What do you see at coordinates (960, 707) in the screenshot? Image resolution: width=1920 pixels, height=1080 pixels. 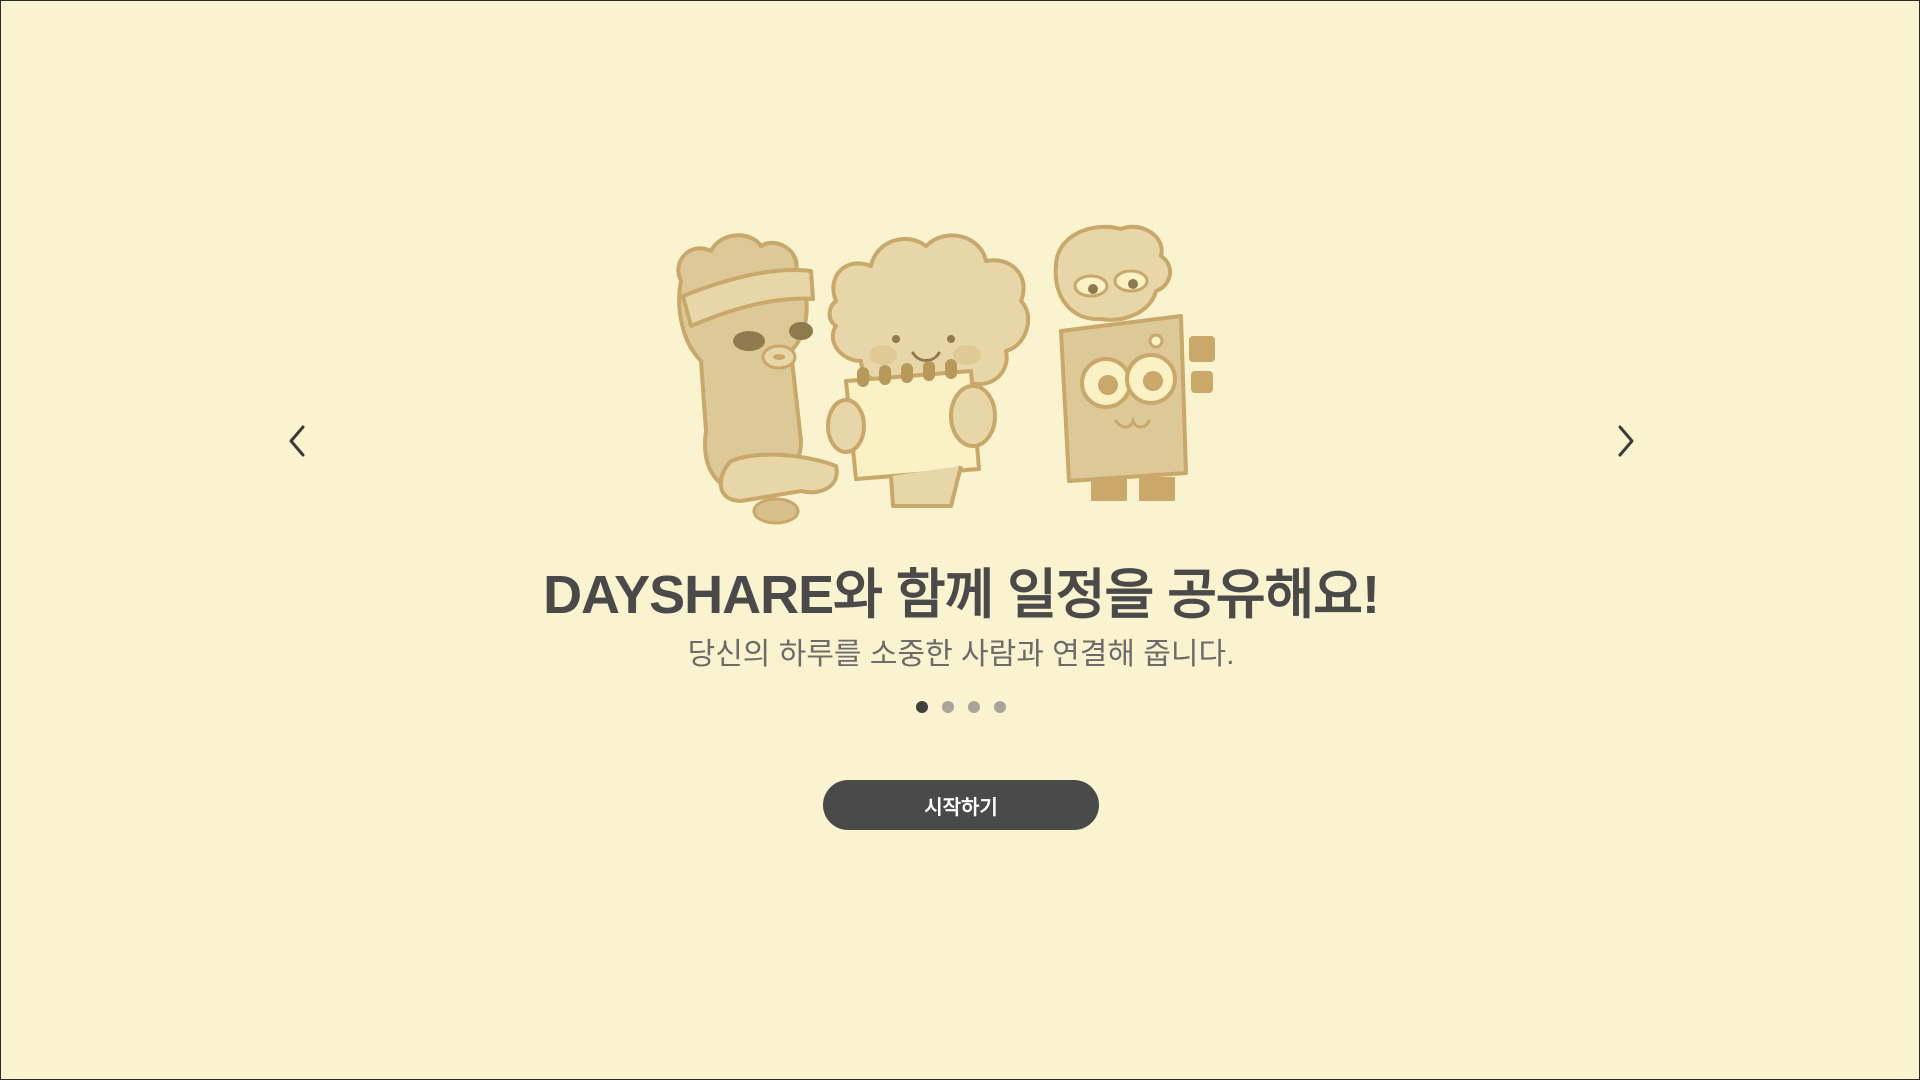 I see `slide-indicator` at bounding box center [960, 707].